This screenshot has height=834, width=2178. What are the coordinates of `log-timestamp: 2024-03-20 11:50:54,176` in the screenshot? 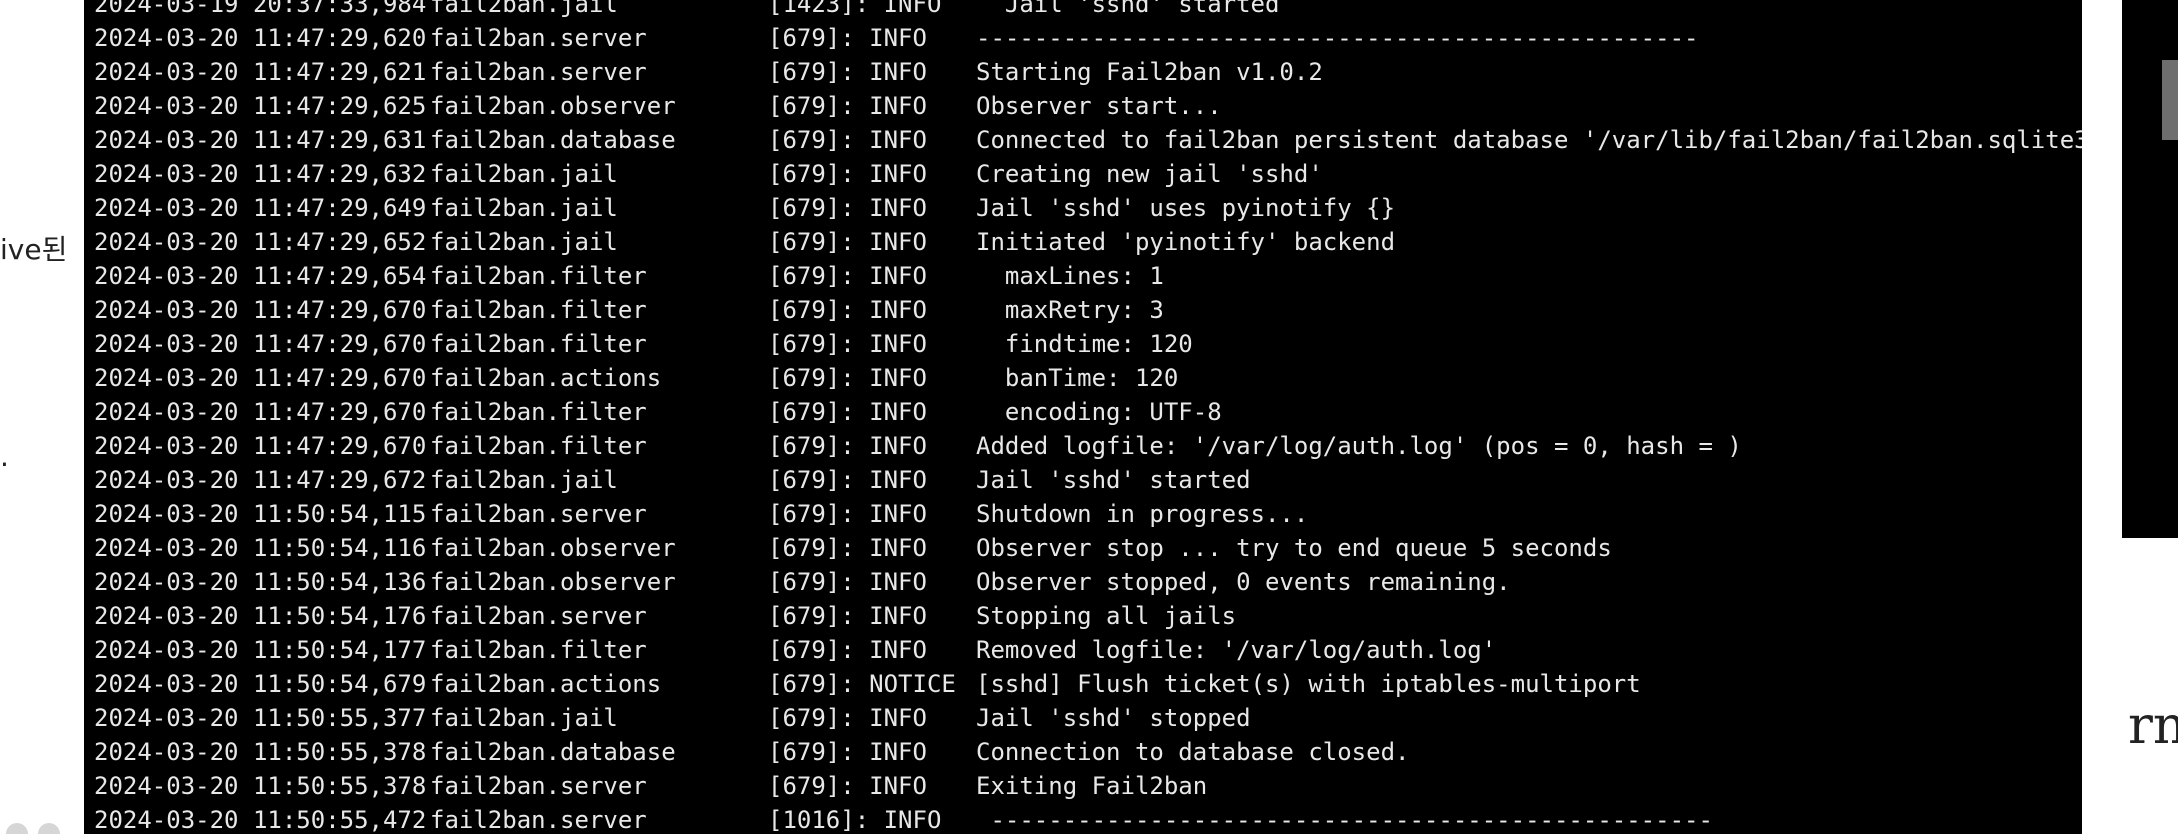 It's located at (260, 616).